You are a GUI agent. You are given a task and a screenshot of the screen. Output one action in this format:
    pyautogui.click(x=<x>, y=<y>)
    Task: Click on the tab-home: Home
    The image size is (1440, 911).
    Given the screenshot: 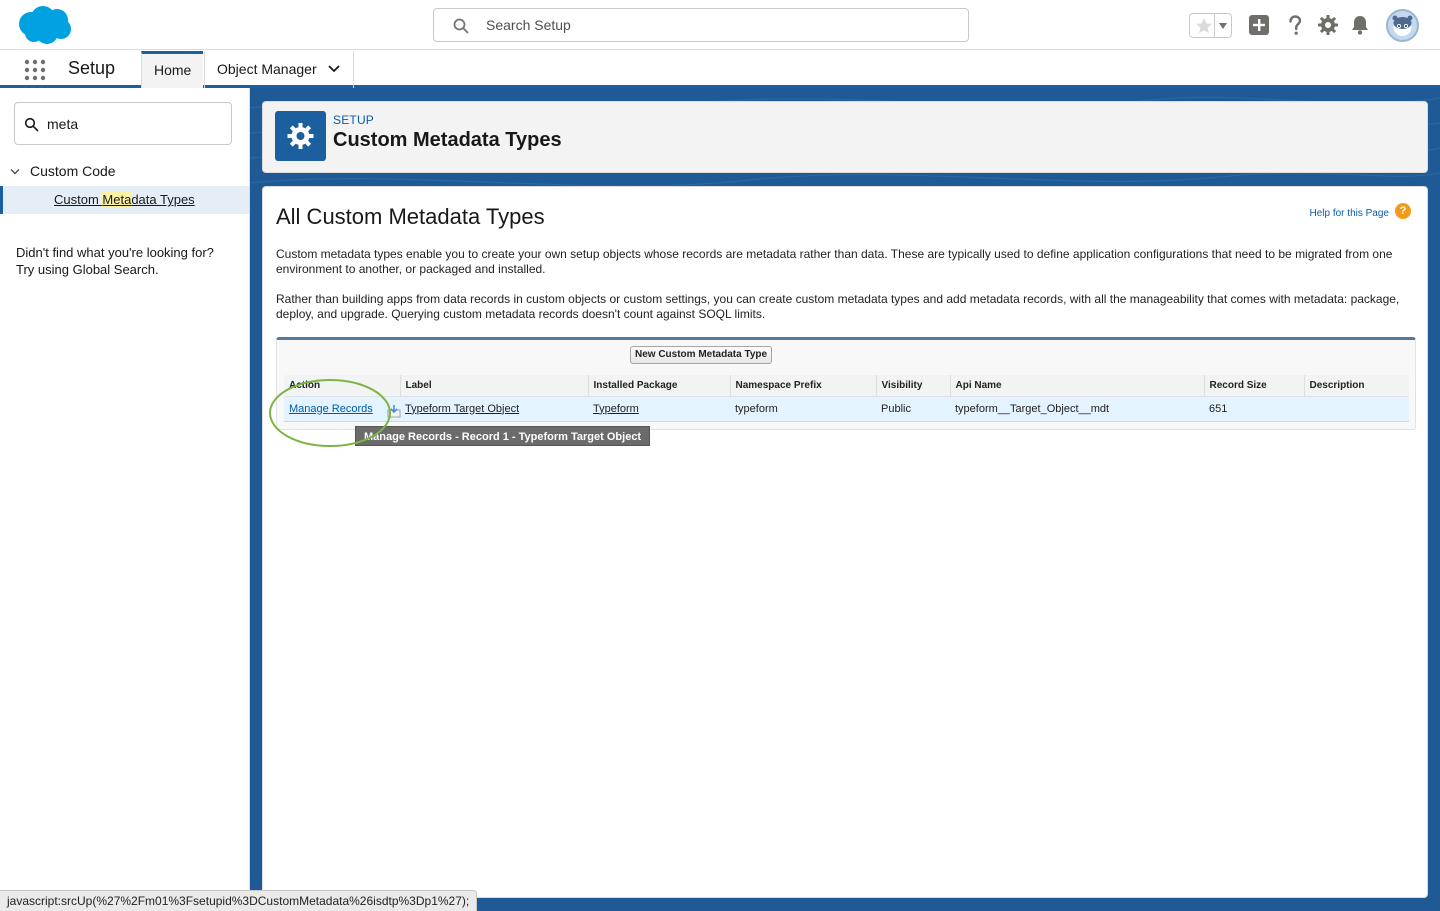 What is the action you would take?
    pyautogui.click(x=172, y=69)
    